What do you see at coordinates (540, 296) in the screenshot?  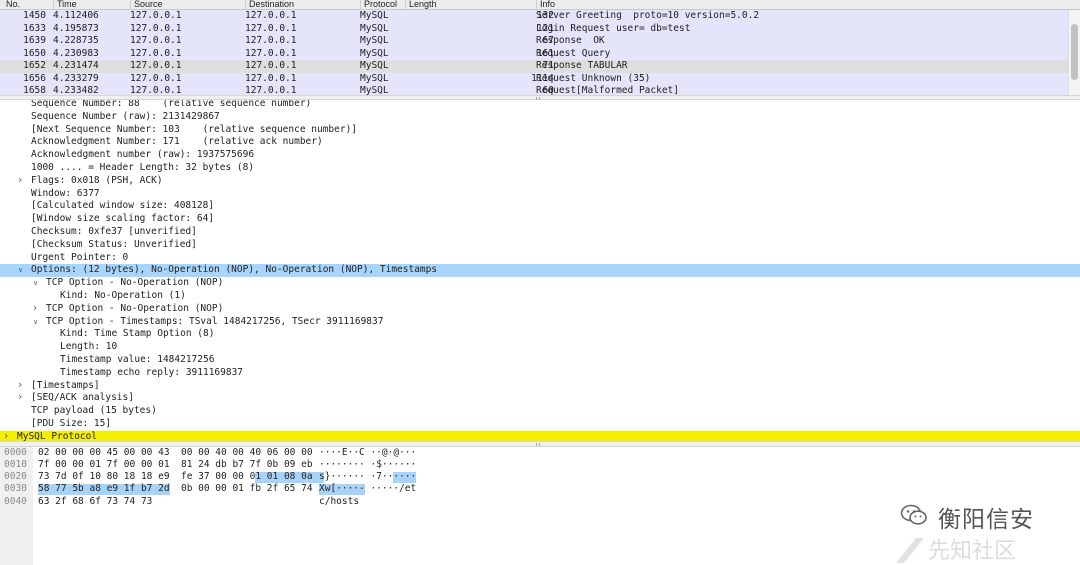 I see `detail-row: Kind: No-Operation (1)` at bounding box center [540, 296].